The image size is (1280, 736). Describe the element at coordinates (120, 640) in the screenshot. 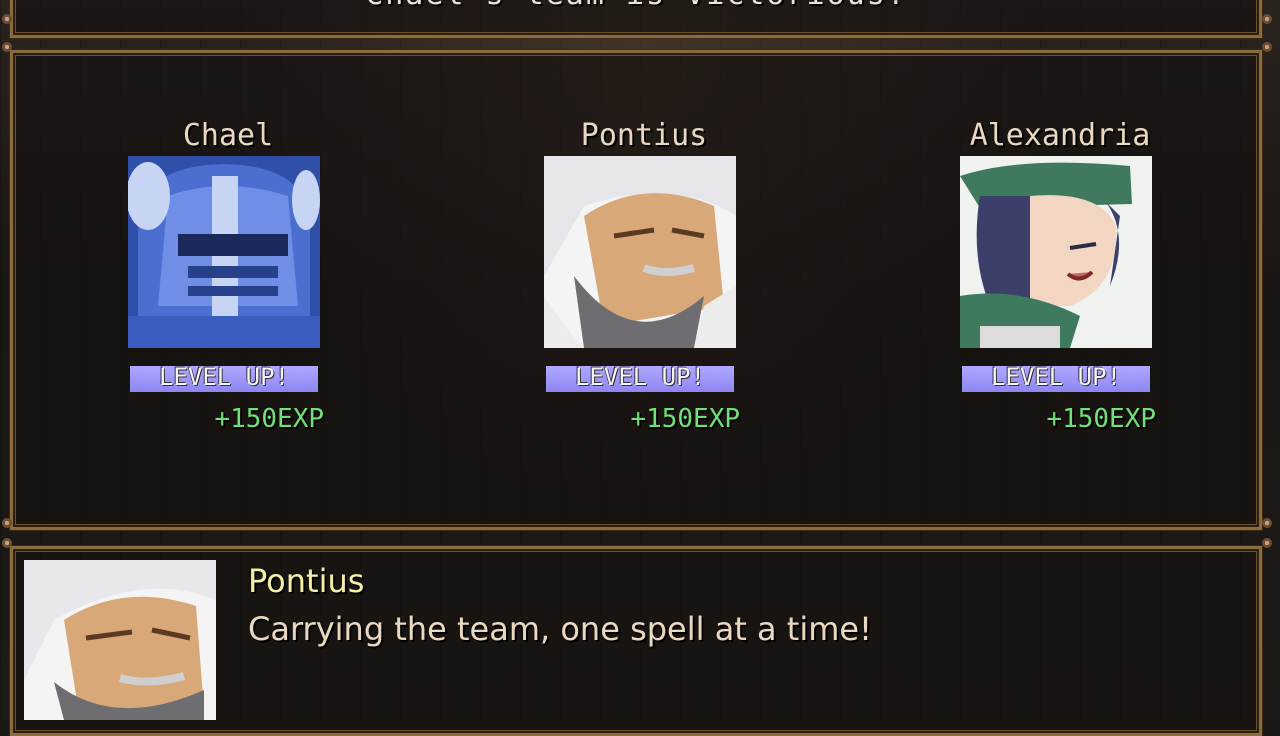

I see `speaker-face-portrait` at that location.